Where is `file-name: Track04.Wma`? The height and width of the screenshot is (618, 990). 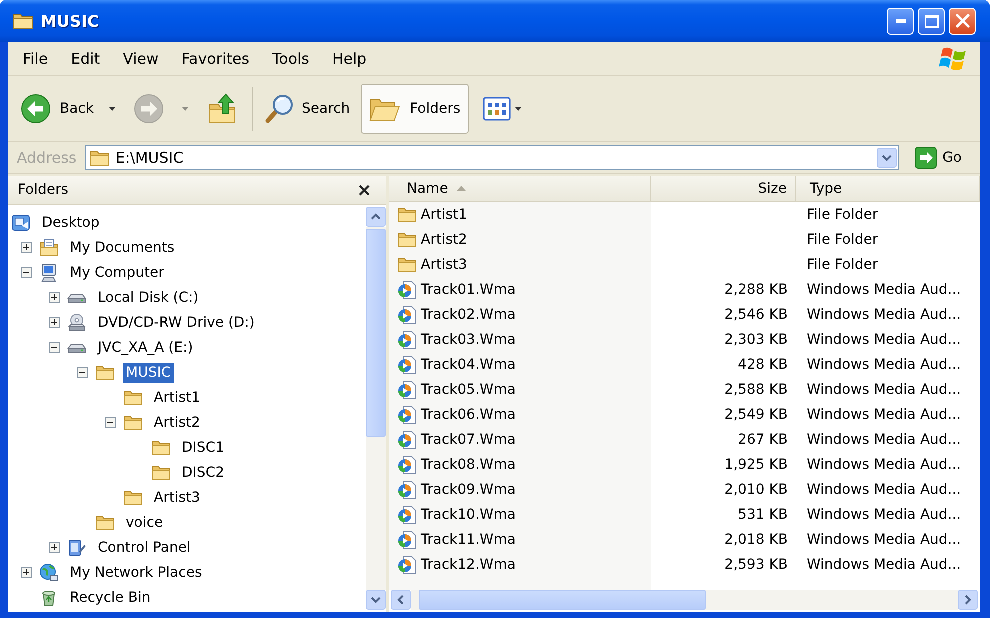
file-name: Track04.Wma is located at coordinates (468, 365).